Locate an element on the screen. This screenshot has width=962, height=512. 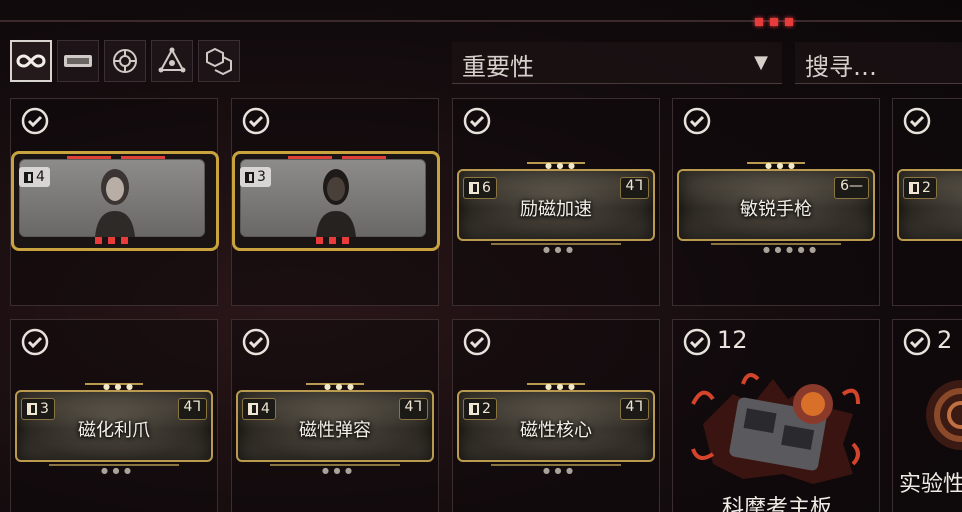
triangle-node-icon is located at coordinates (172, 60).